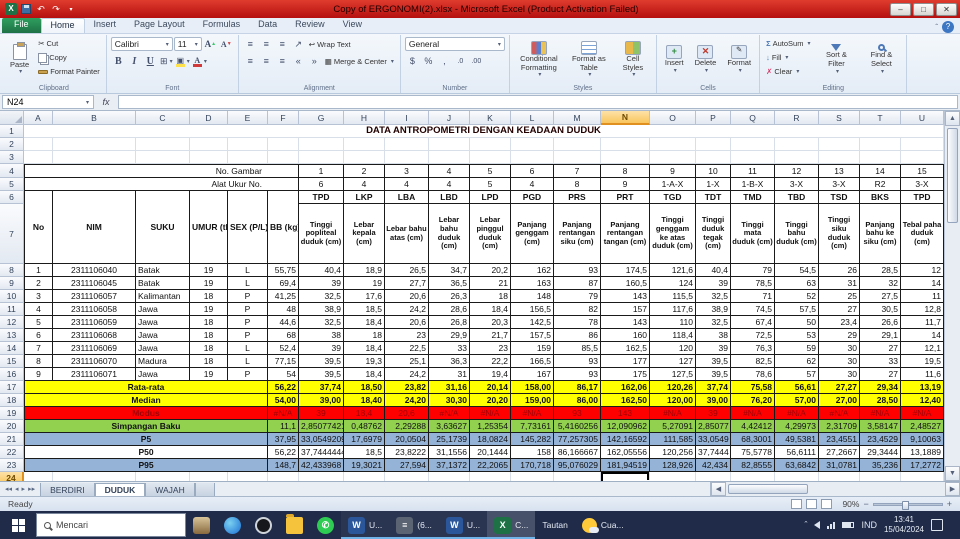 This screenshot has width=960, height=539. What do you see at coordinates (364, 400) in the screenshot?
I see `grid-cell: 18,40` at bounding box center [364, 400].